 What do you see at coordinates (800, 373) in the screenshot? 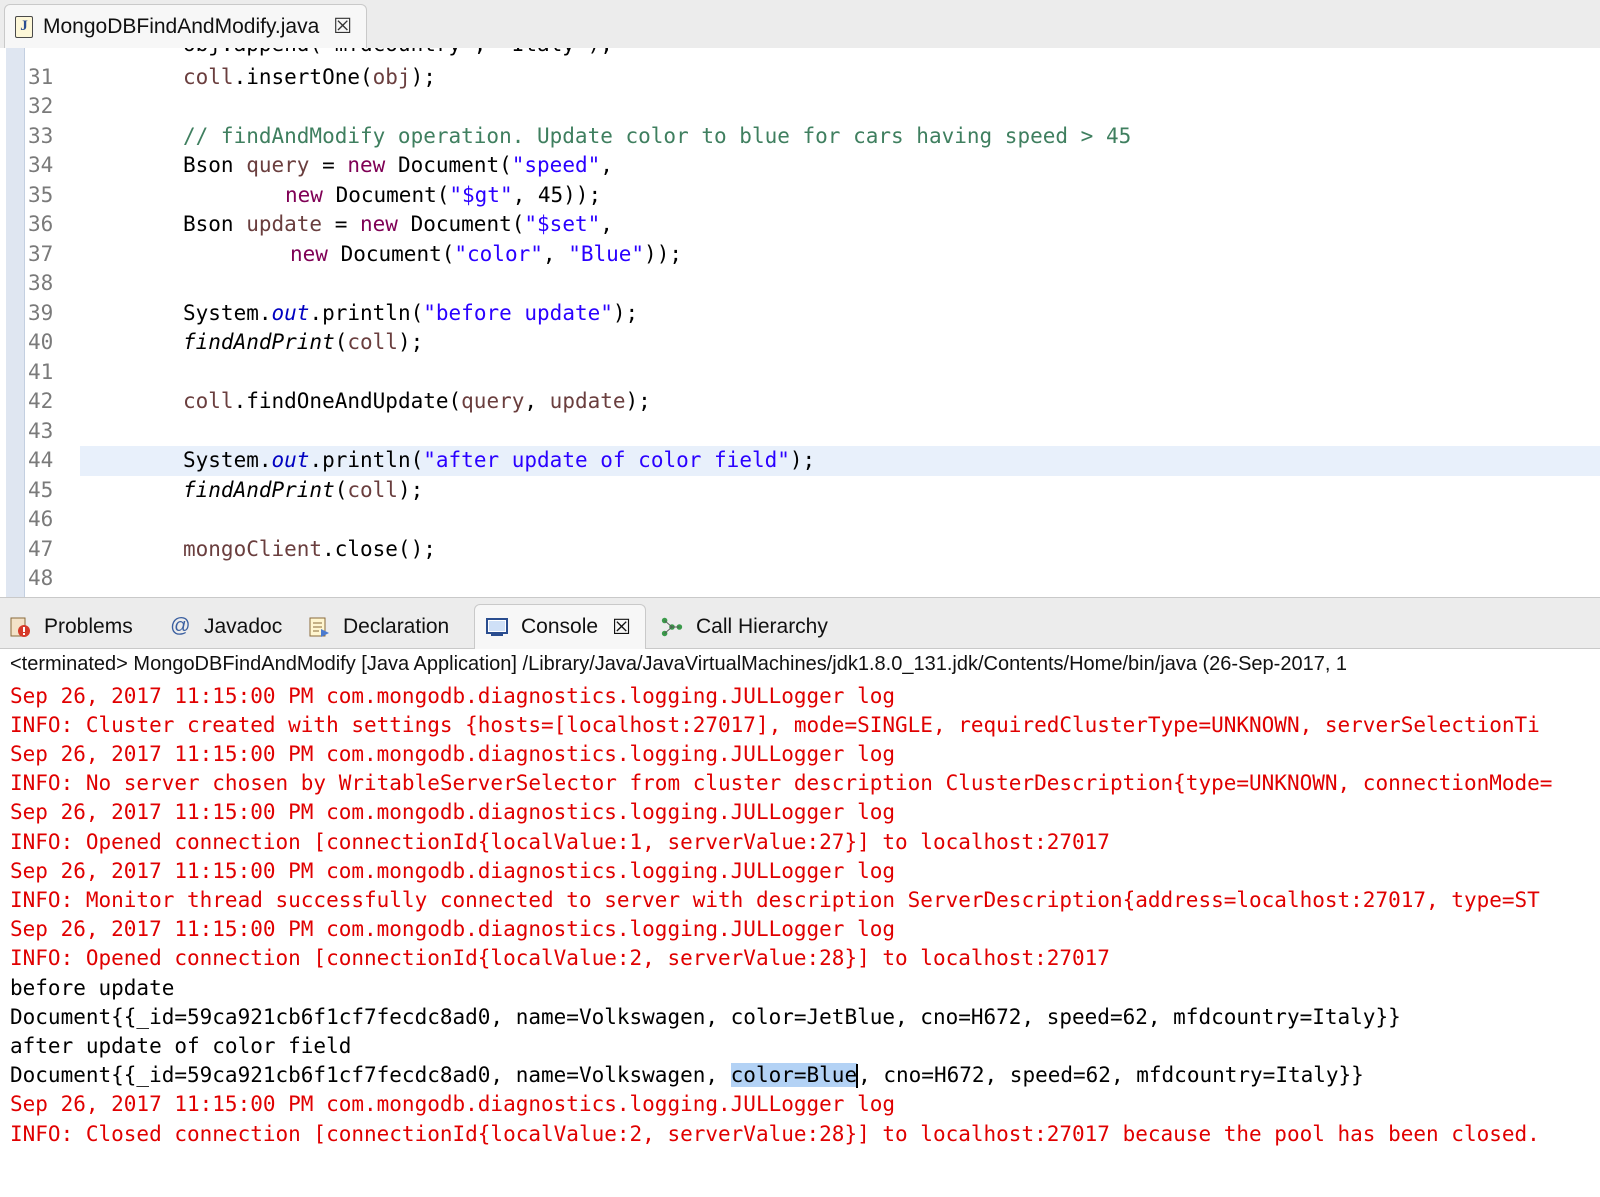
I see `code-line: 41` at bounding box center [800, 373].